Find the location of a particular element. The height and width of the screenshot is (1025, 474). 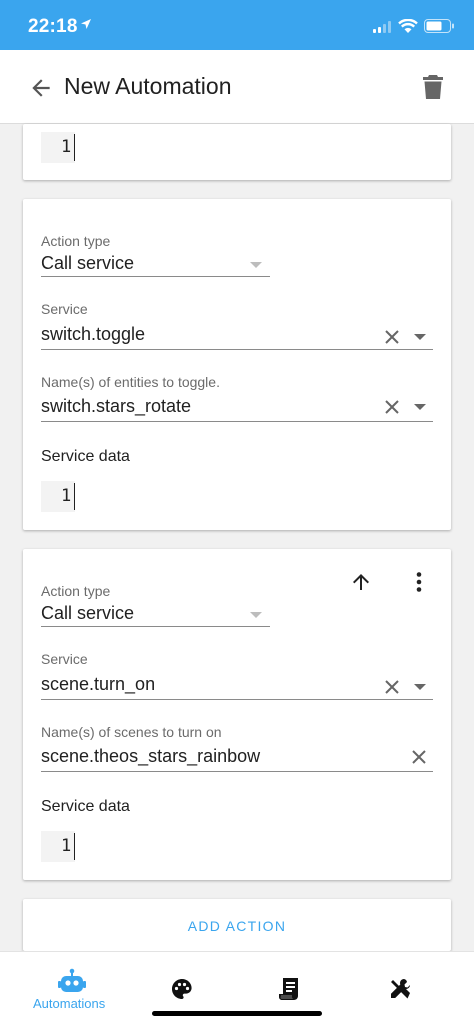

add-action-button: ADD ACTION is located at coordinates (237, 923).